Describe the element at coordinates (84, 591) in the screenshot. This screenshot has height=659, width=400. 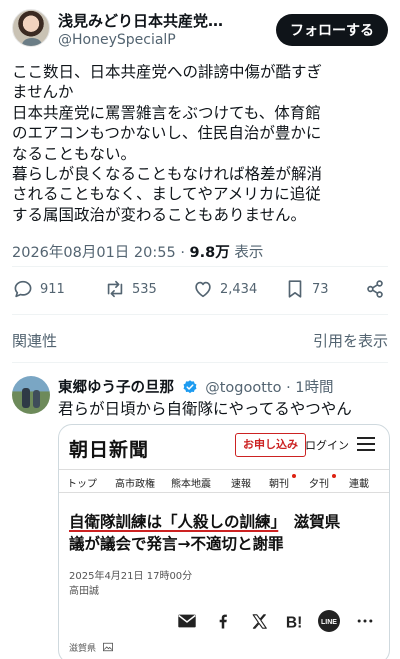
I see `article-author: 高田誠` at that location.